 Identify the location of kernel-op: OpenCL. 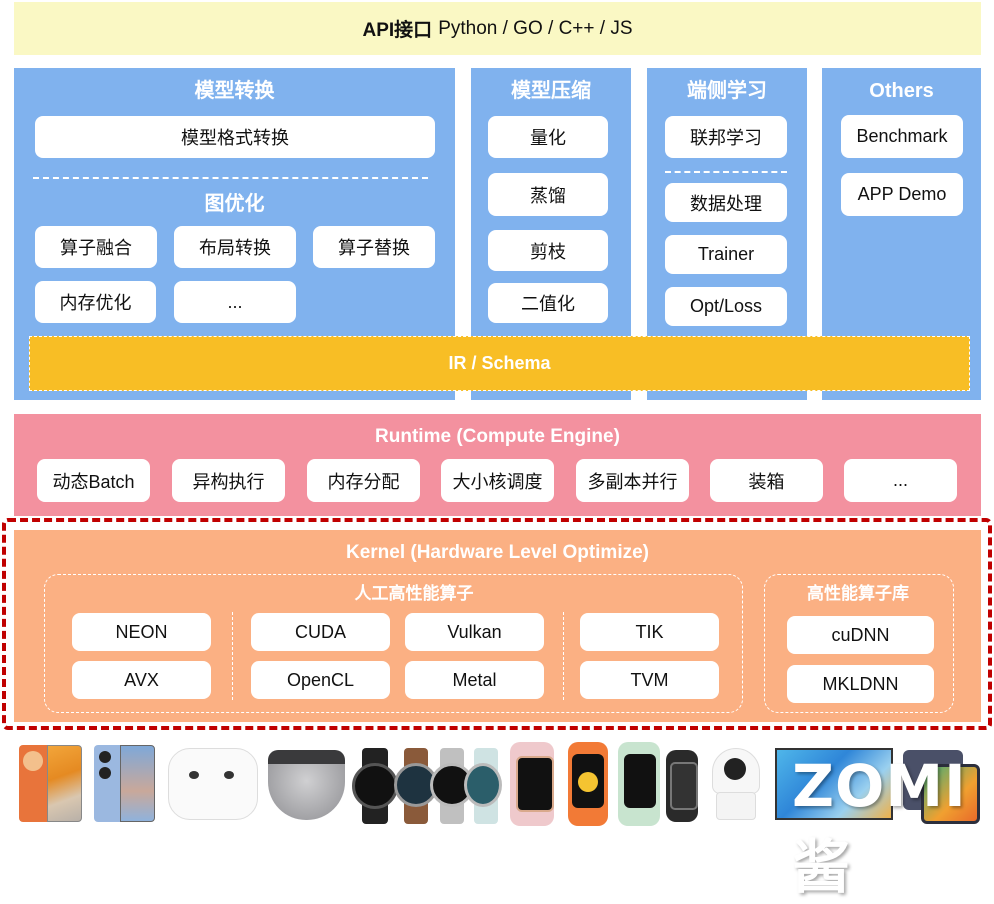
(320, 680).